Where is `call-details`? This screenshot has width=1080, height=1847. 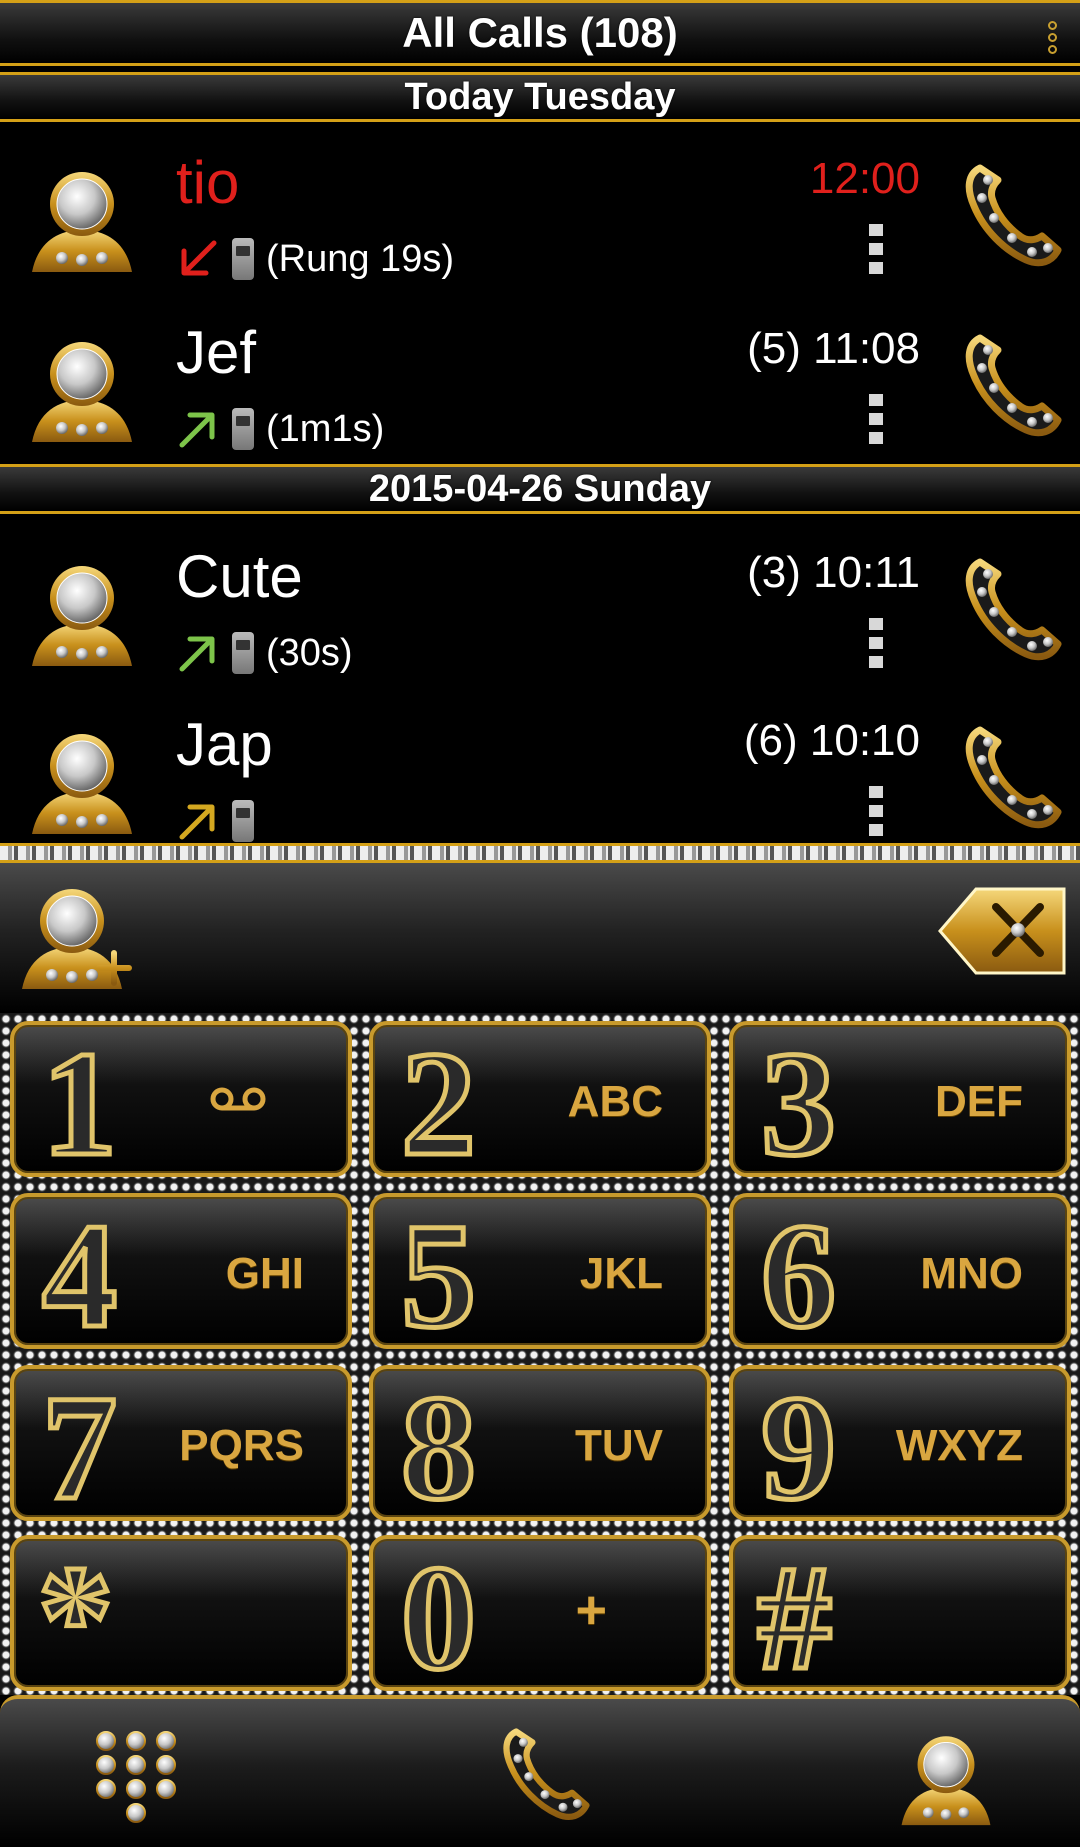 call-details is located at coordinates (221, 821).